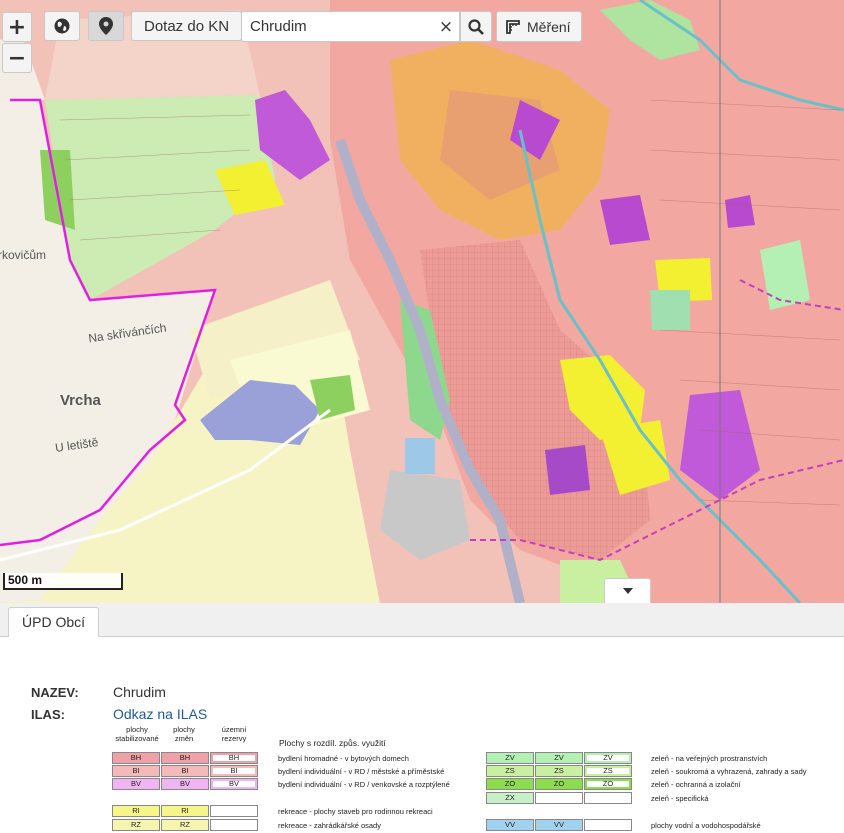 This screenshot has height=833, width=844. What do you see at coordinates (234, 734) in the screenshot?
I see `legend-col-header: územní rezervy` at bounding box center [234, 734].